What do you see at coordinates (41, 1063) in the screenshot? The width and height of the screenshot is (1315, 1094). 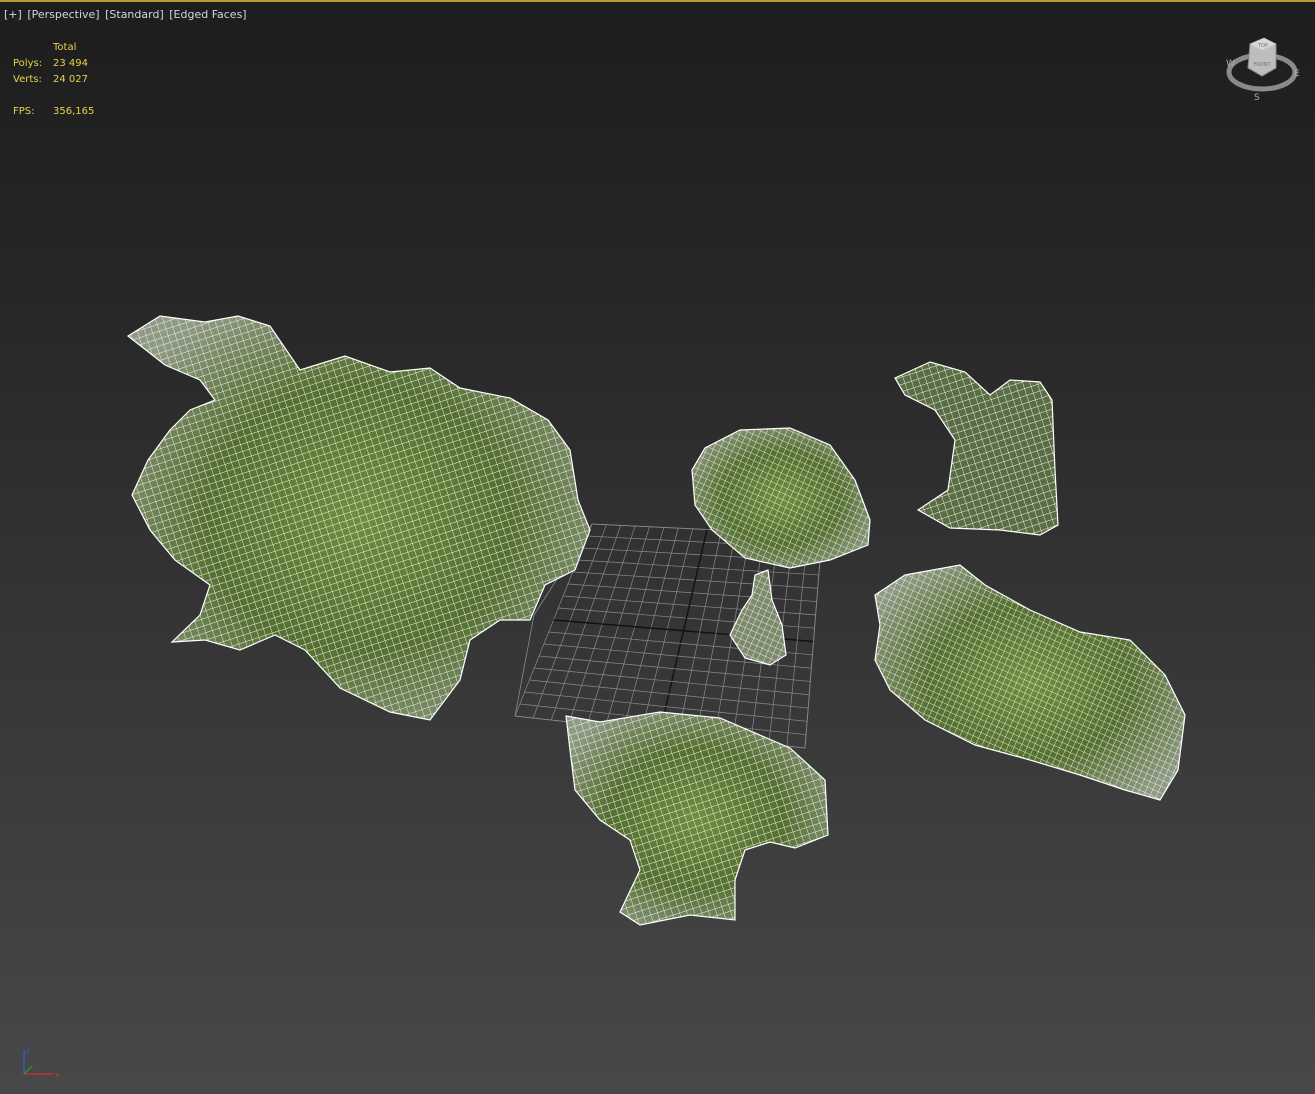 I see `axis-tripod: x z` at bounding box center [41, 1063].